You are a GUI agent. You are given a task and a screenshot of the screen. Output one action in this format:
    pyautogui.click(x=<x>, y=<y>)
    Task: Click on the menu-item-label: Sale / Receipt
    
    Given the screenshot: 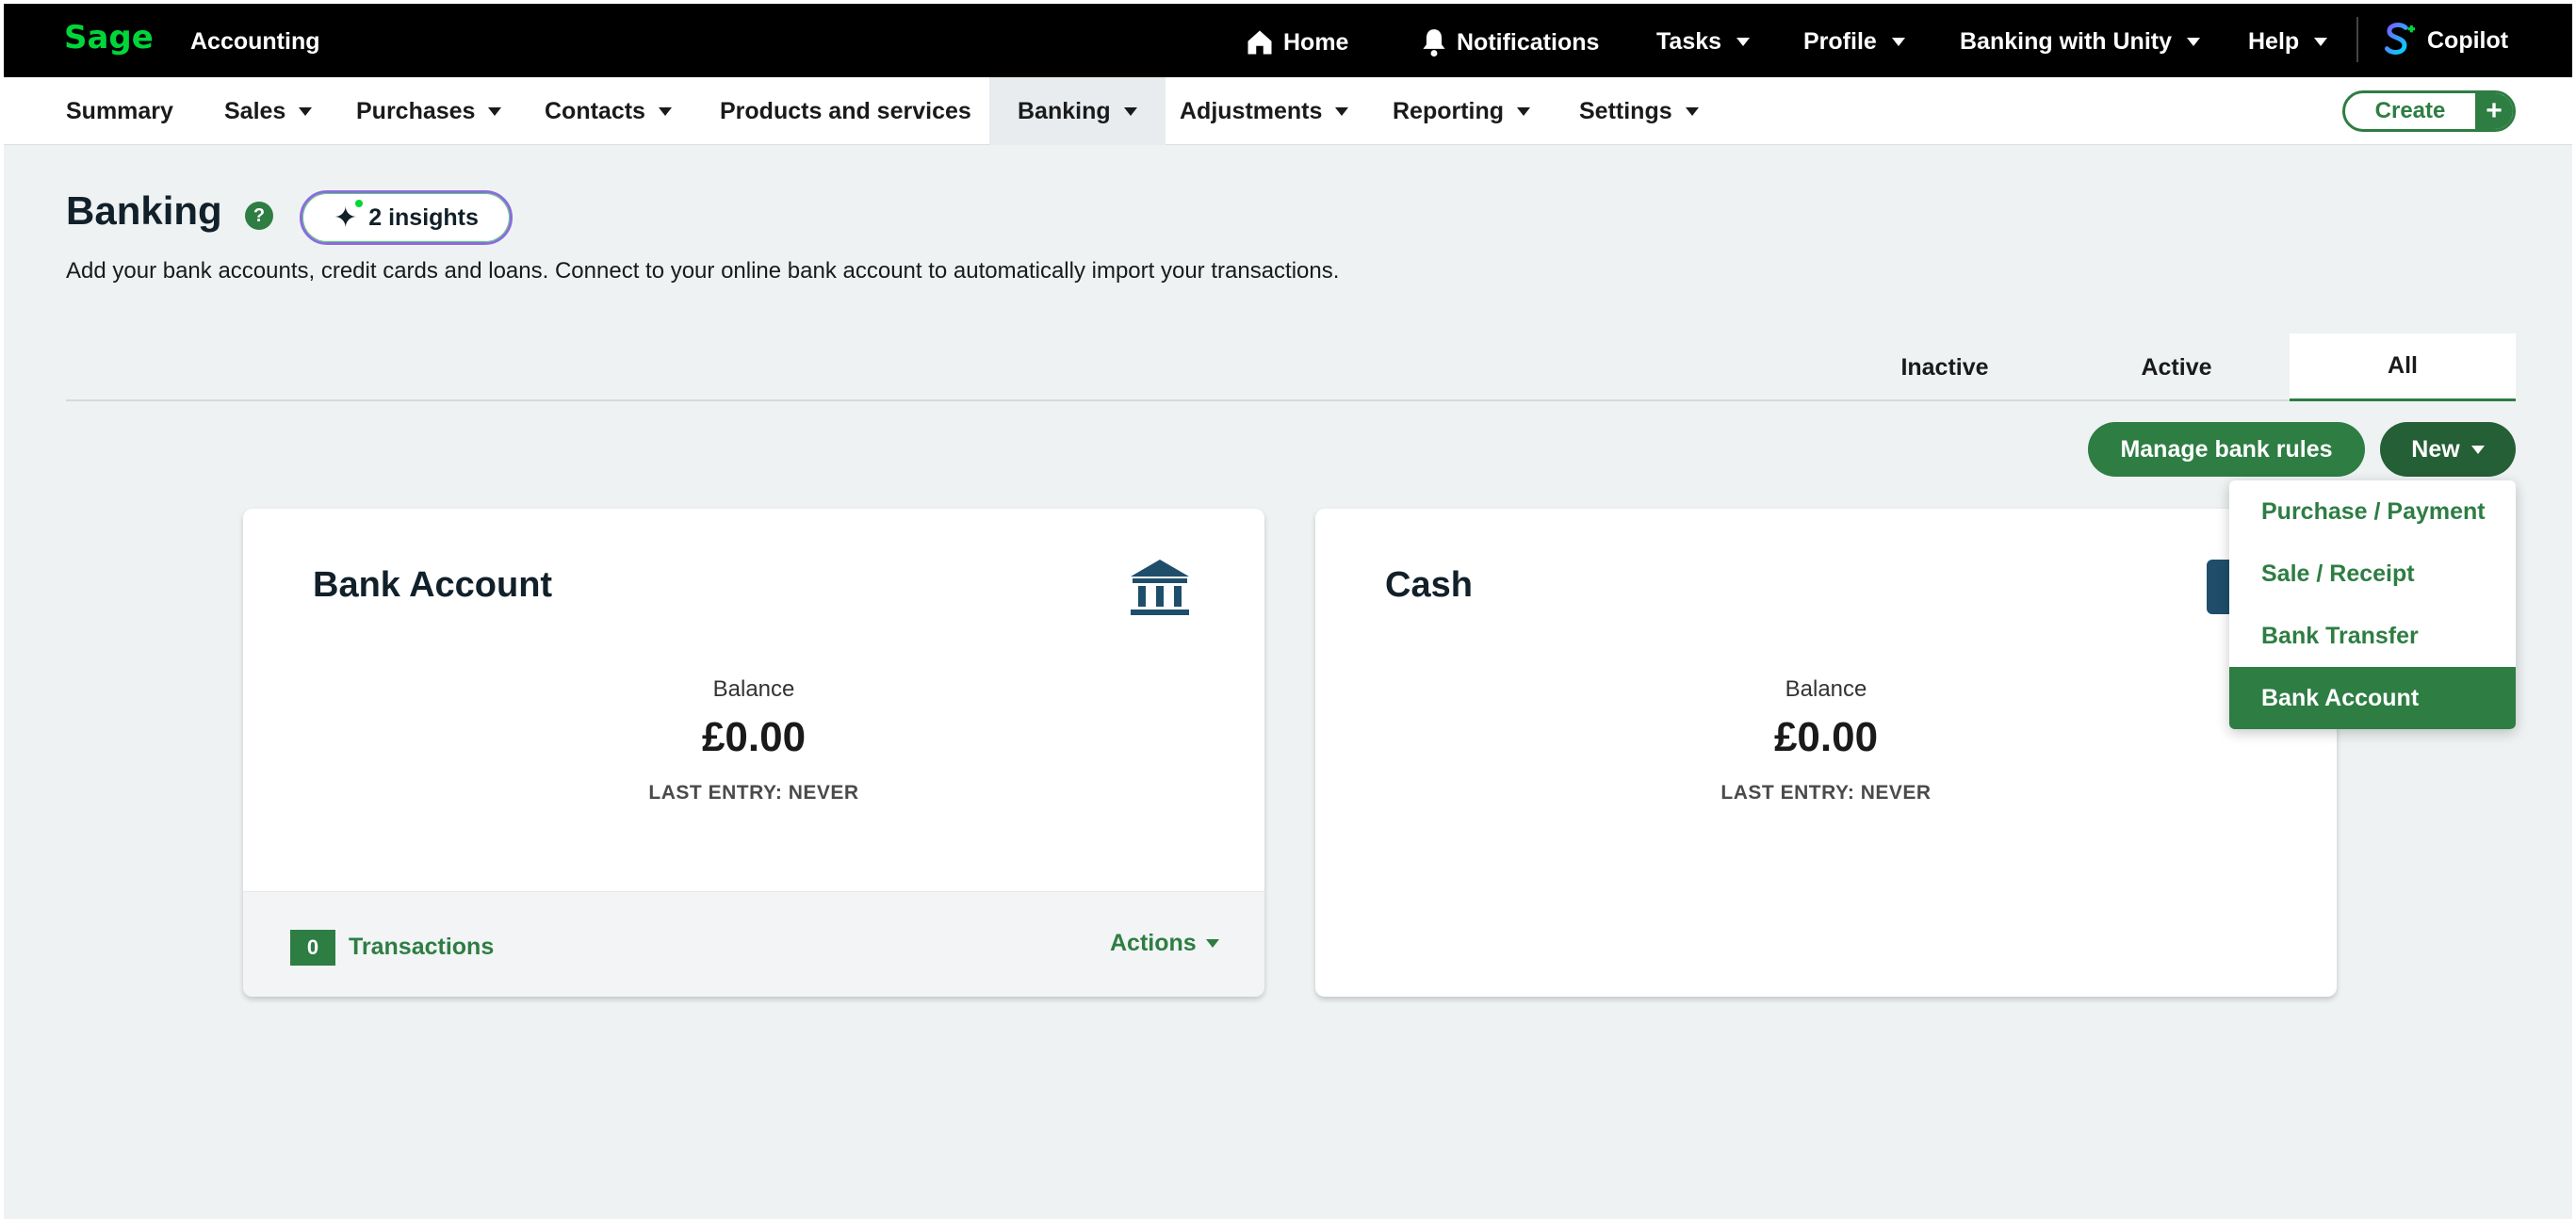 What is the action you would take?
    pyautogui.click(x=2338, y=573)
    